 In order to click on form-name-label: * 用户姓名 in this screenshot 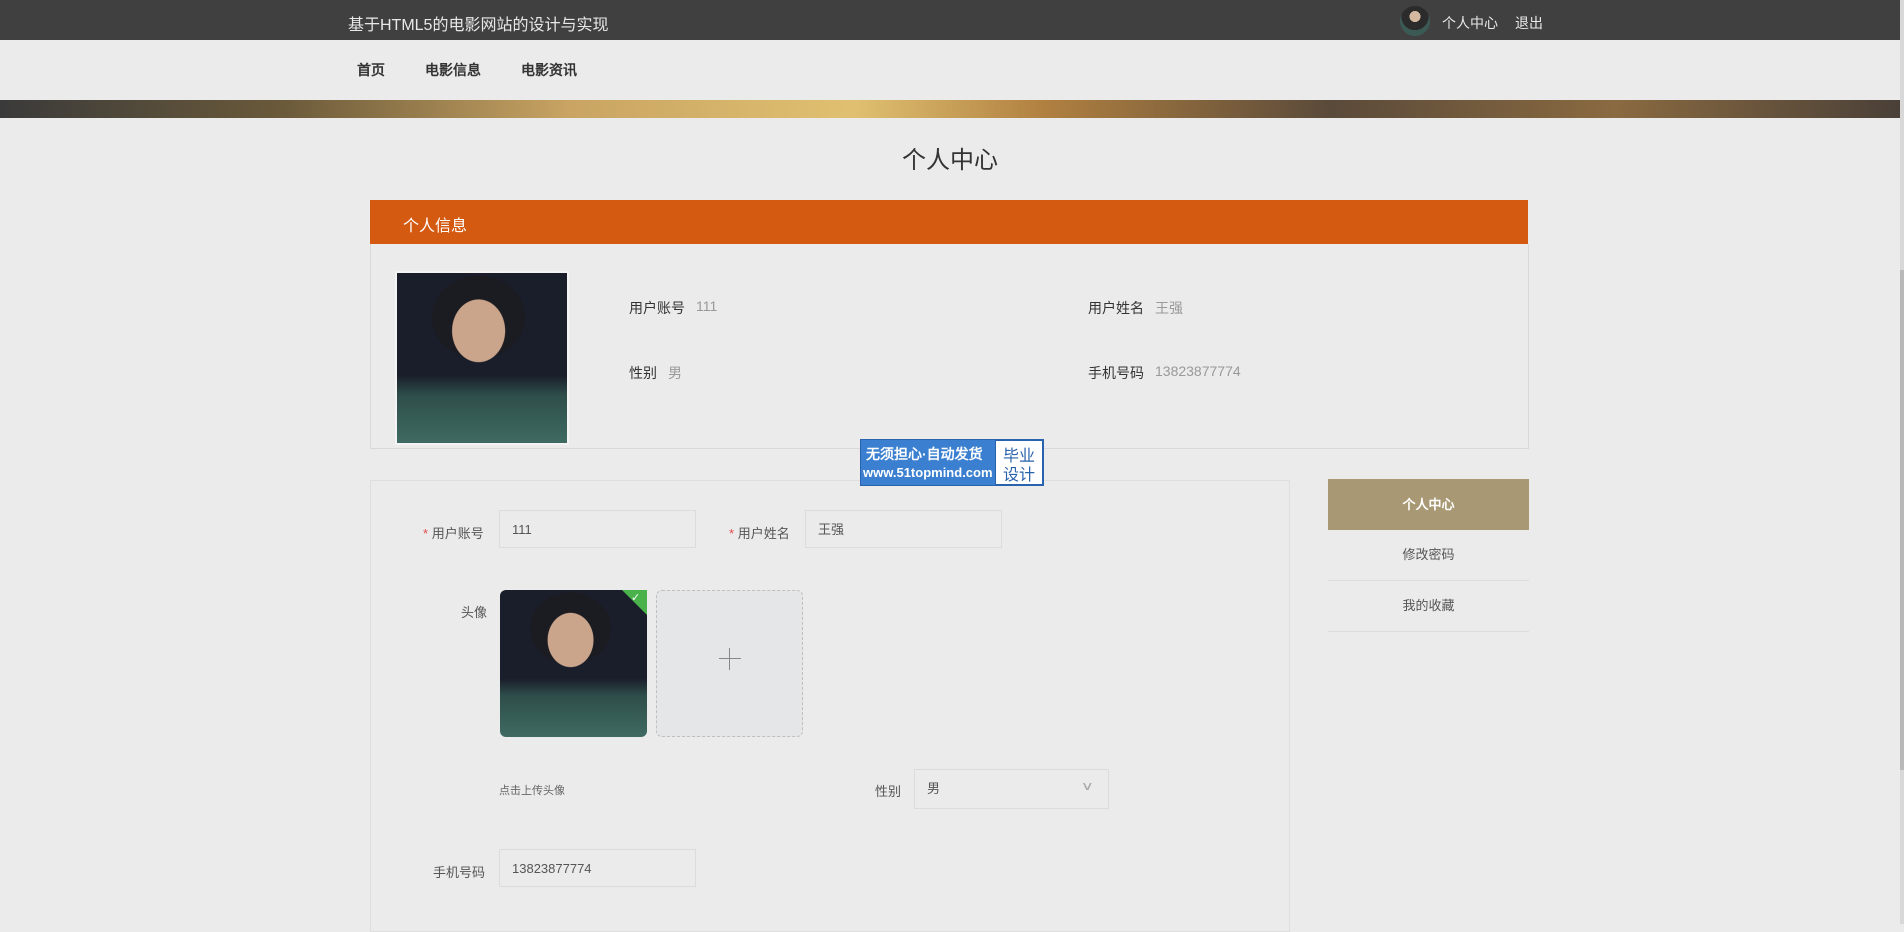, I will do `click(759, 532)`.